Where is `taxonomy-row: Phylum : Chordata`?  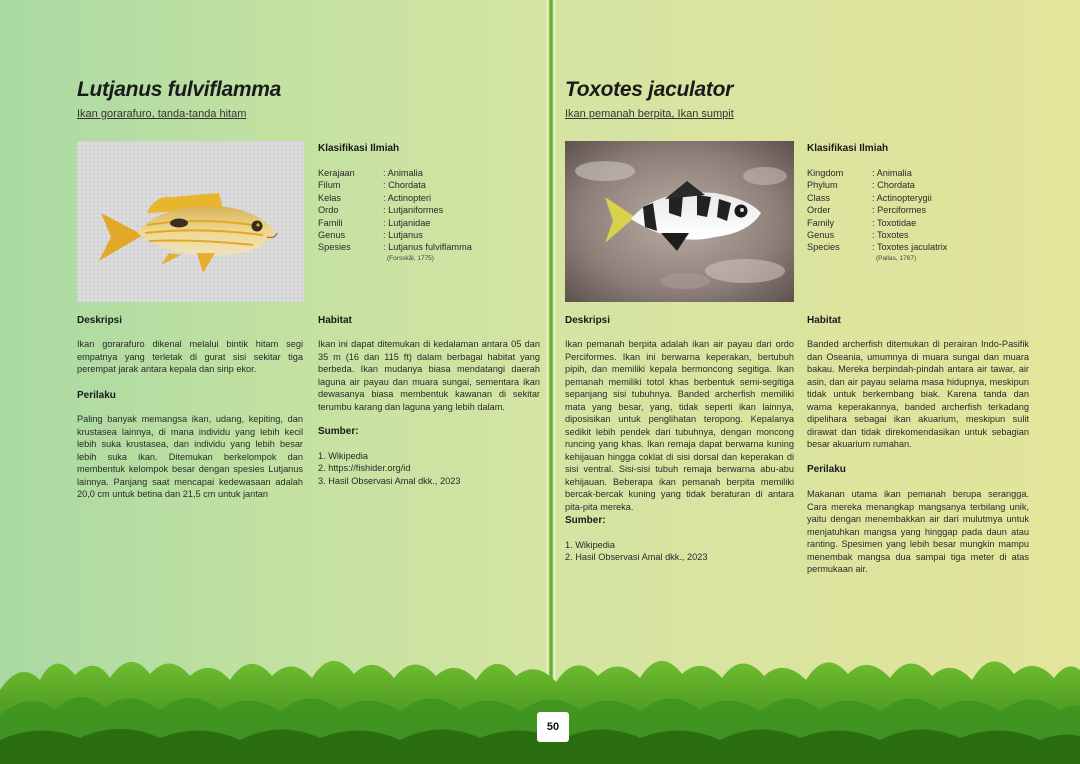
taxonomy-row: Phylum : Chordata is located at coordinates (917, 185).